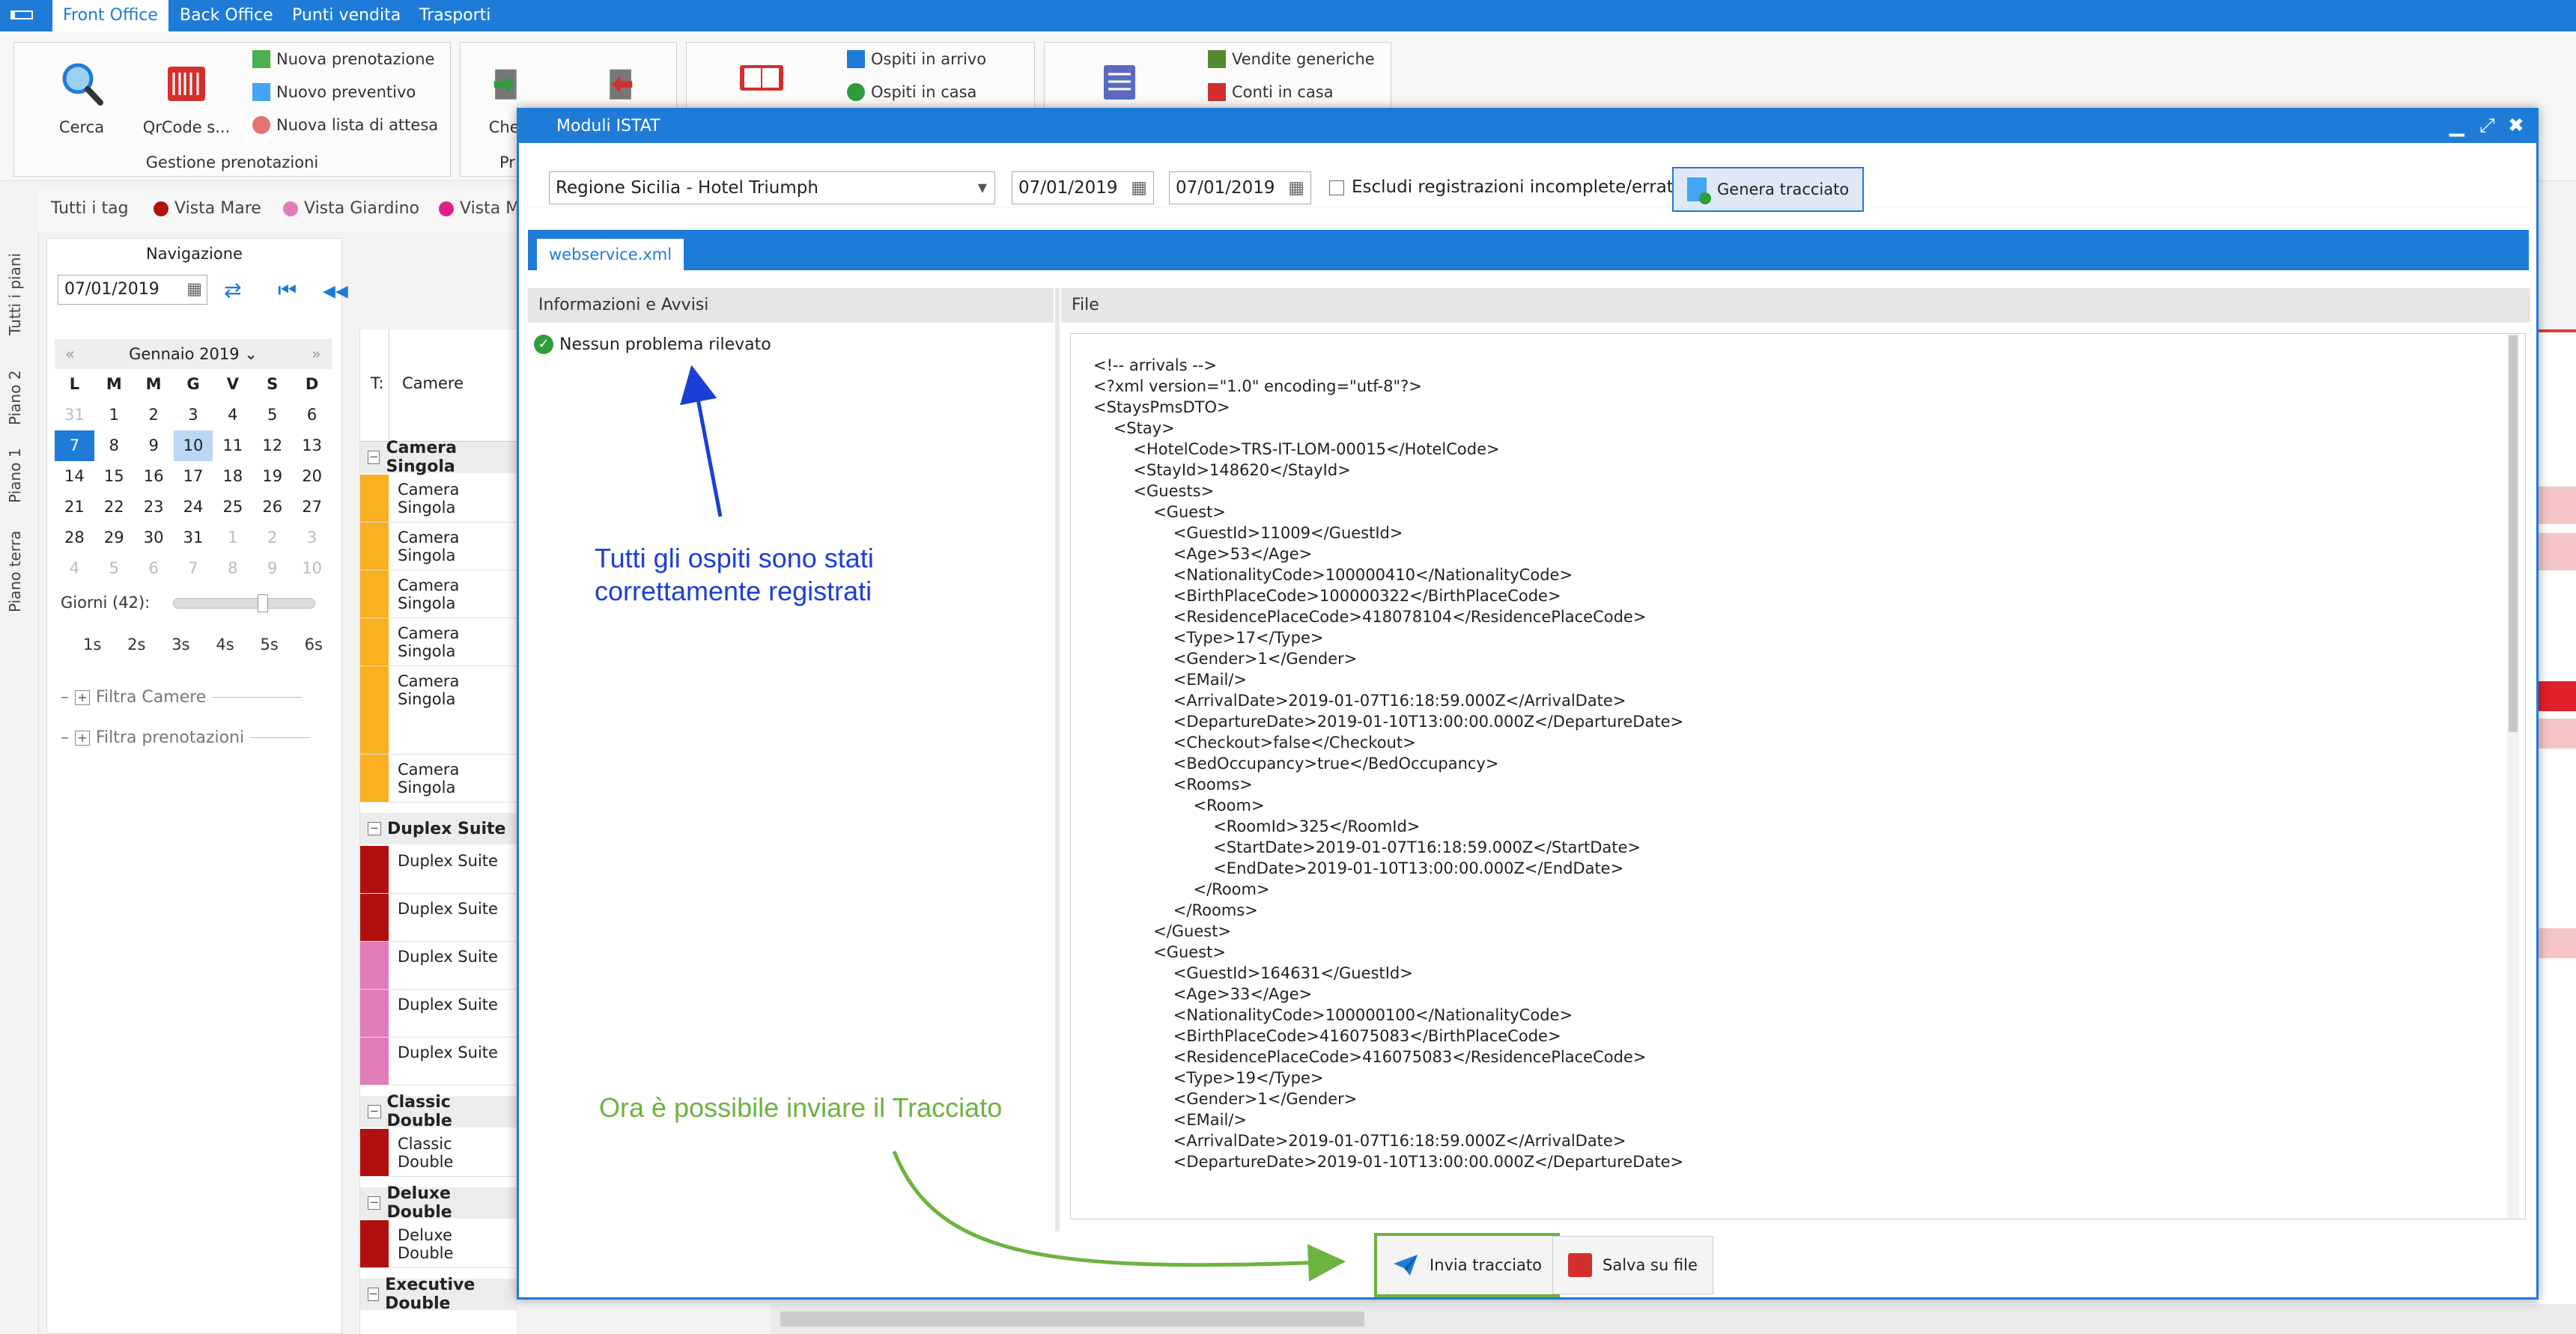 The width and height of the screenshot is (2576, 1334). I want to click on arrow-green, so click(1119, 1216).